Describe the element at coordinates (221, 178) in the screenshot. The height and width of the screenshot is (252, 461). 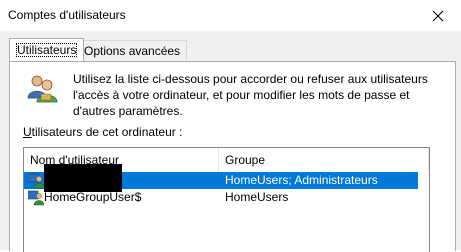
I see `table-row: HomeUsers; Administrateurs` at that location.